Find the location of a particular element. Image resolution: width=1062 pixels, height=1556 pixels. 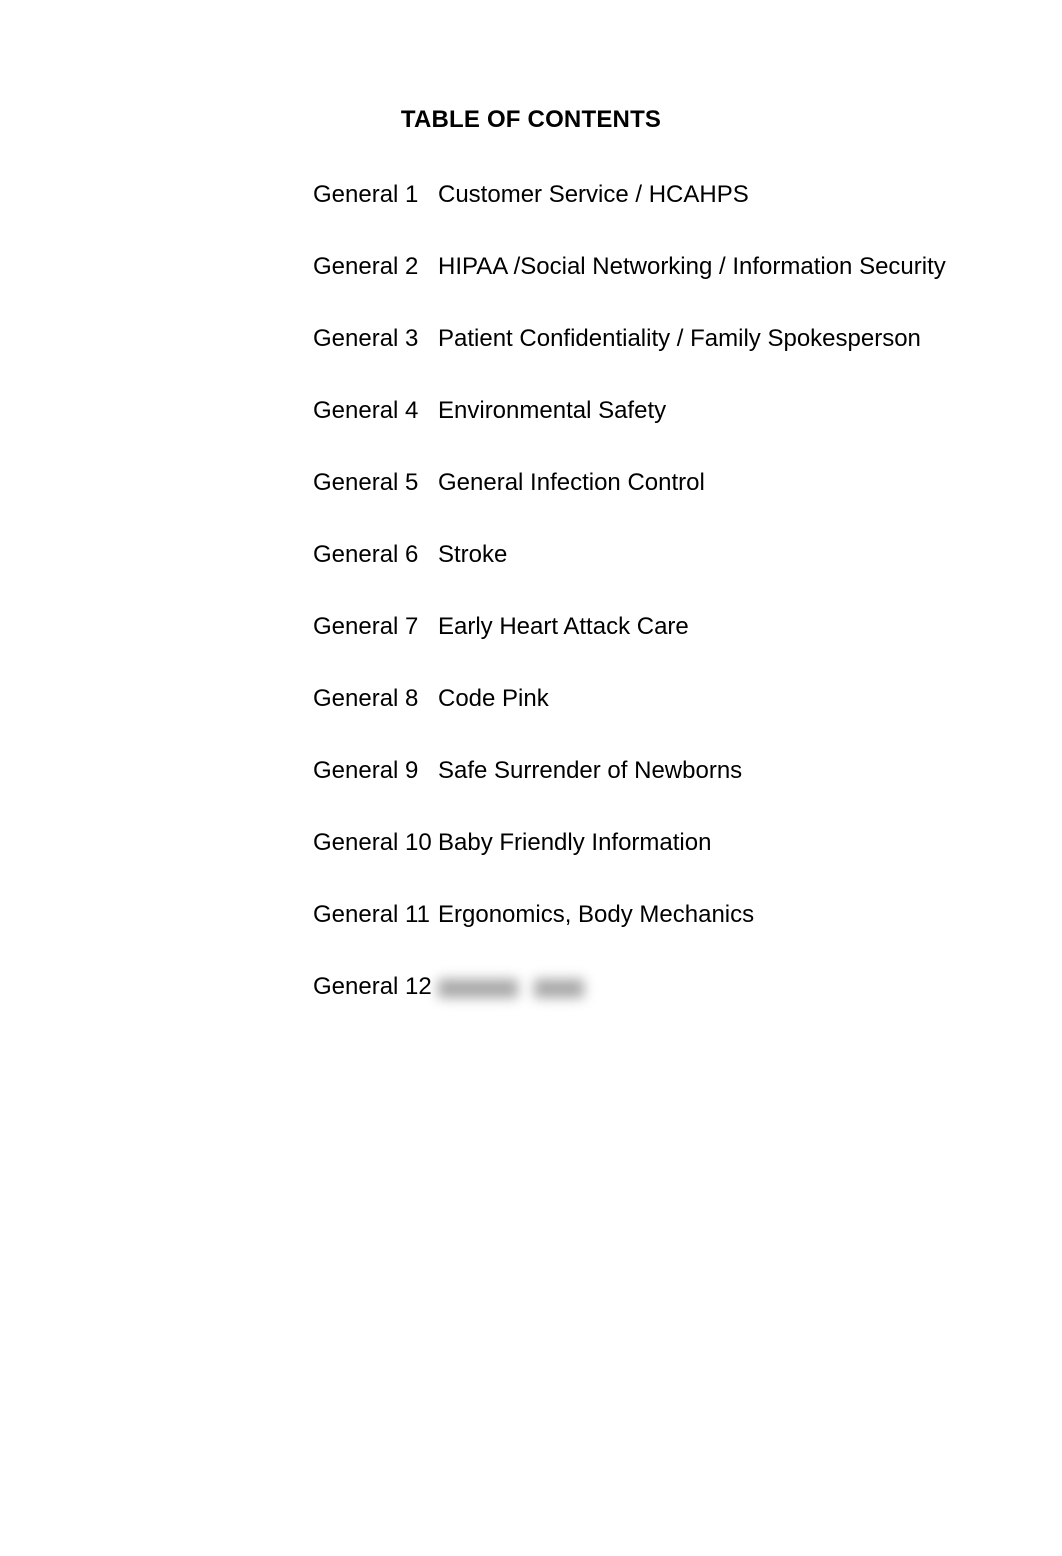

toc-entry-label: General 9 is located at coordinates (366, 770).